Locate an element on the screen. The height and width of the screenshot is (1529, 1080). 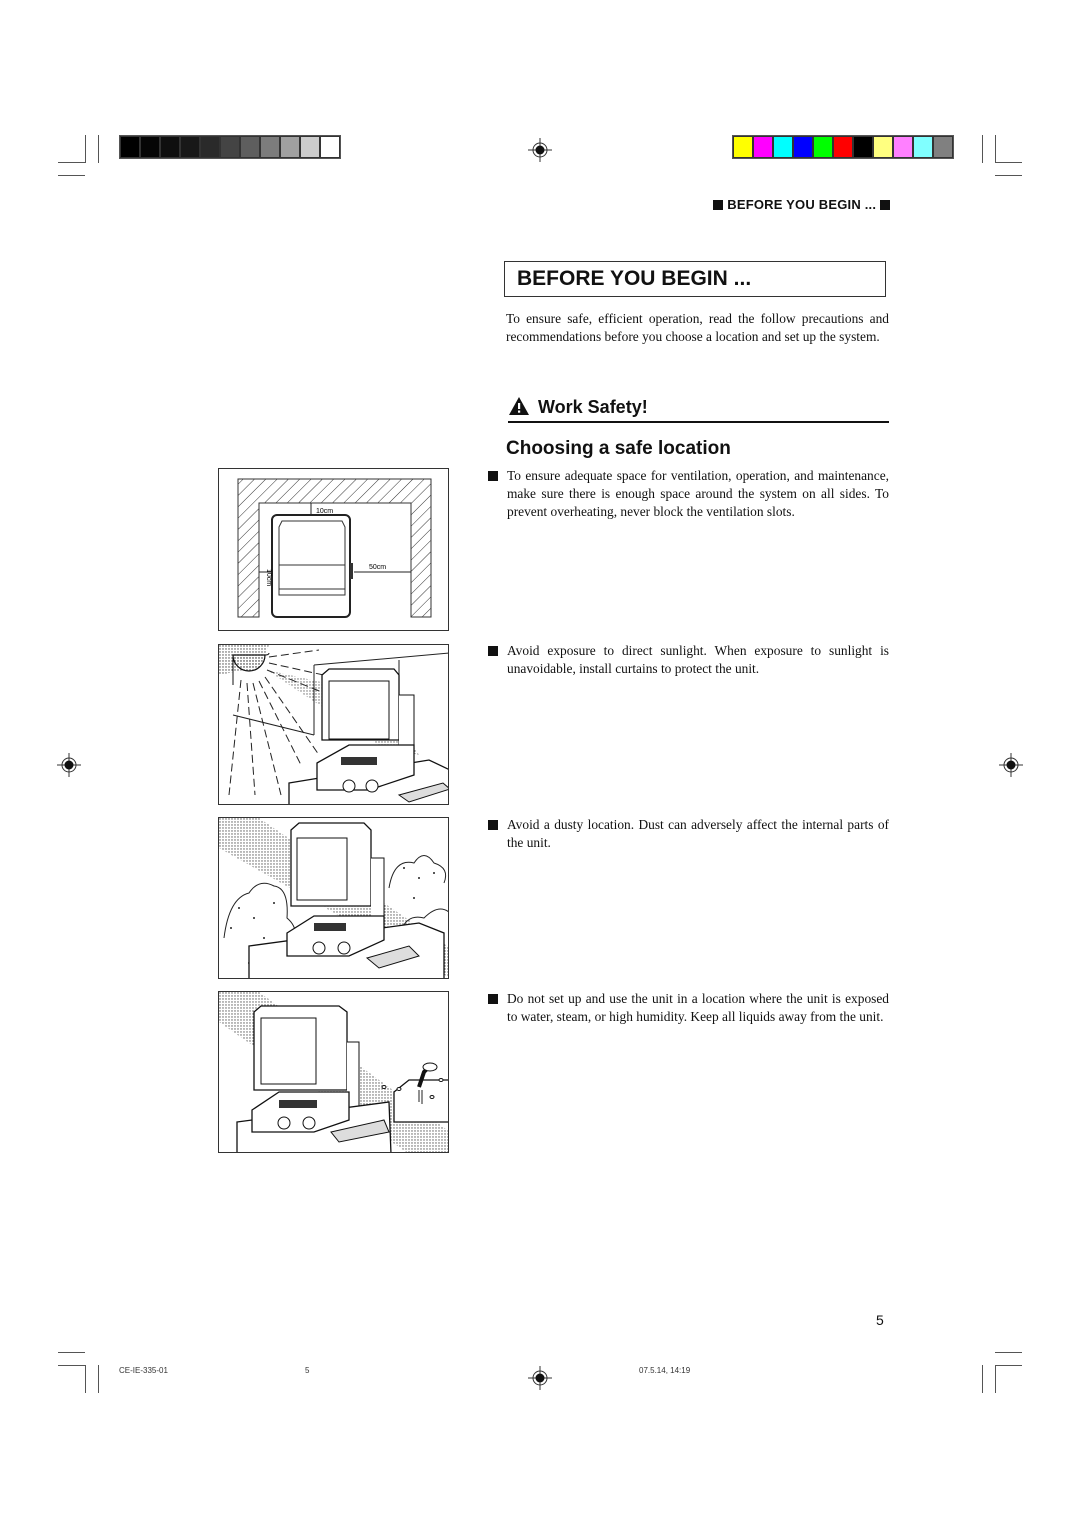
page-number: 5 is located at coordinates (880, 1320).